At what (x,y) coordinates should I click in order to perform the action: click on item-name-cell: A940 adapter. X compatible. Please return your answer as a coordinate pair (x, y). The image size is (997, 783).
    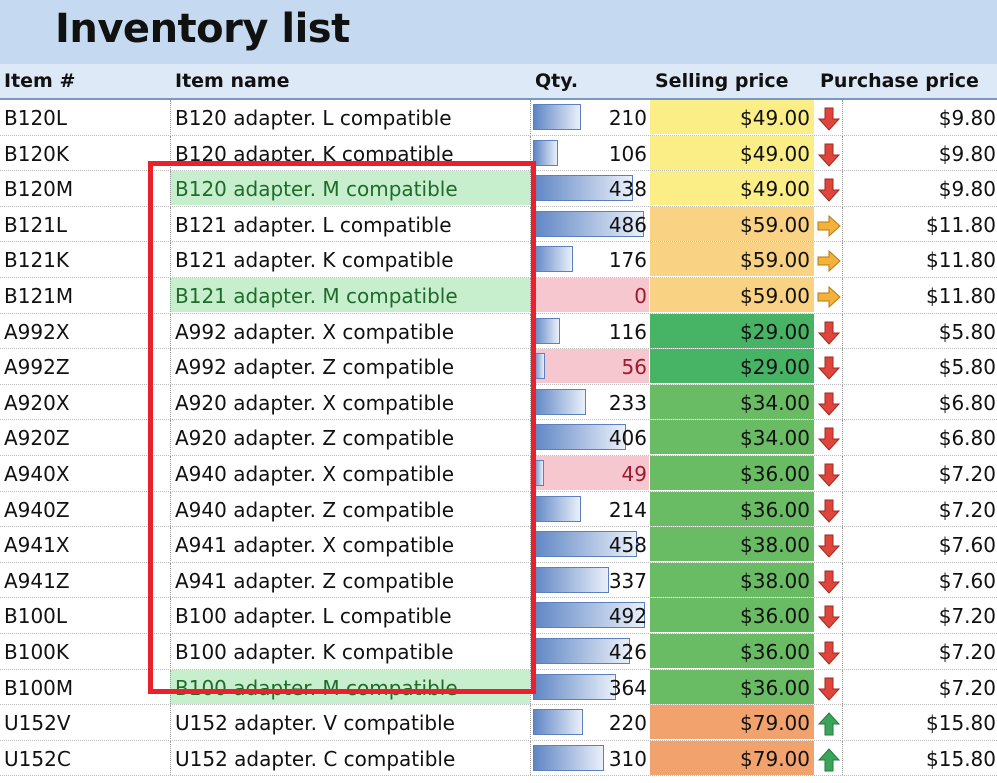
    Looking at the image, I should click on (350, 472).